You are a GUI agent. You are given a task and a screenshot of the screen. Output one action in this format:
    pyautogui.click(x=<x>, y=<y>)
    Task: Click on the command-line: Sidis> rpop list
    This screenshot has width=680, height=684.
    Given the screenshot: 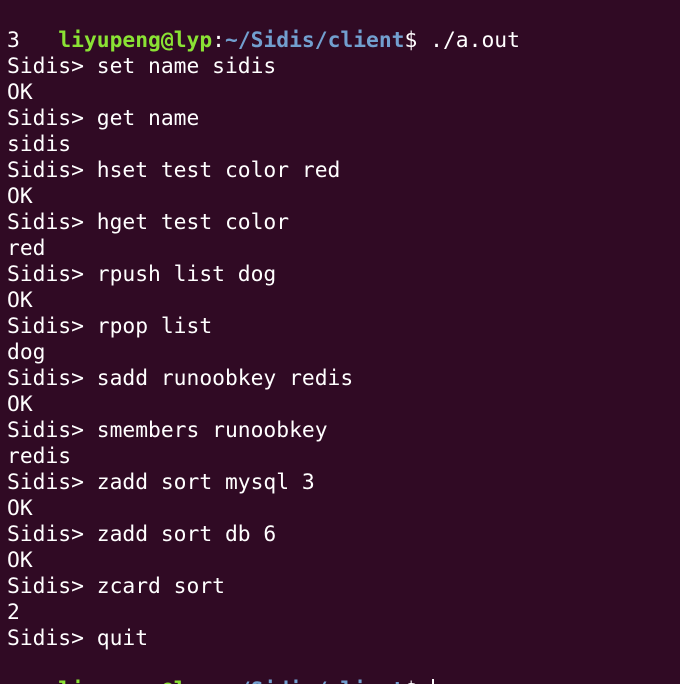 What is the action you would take?
    pyautogui.click(x=110, y=326)
    